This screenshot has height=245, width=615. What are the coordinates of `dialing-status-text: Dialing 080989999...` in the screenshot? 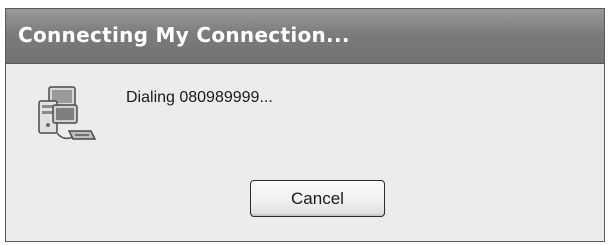 It's located at (199, 97).